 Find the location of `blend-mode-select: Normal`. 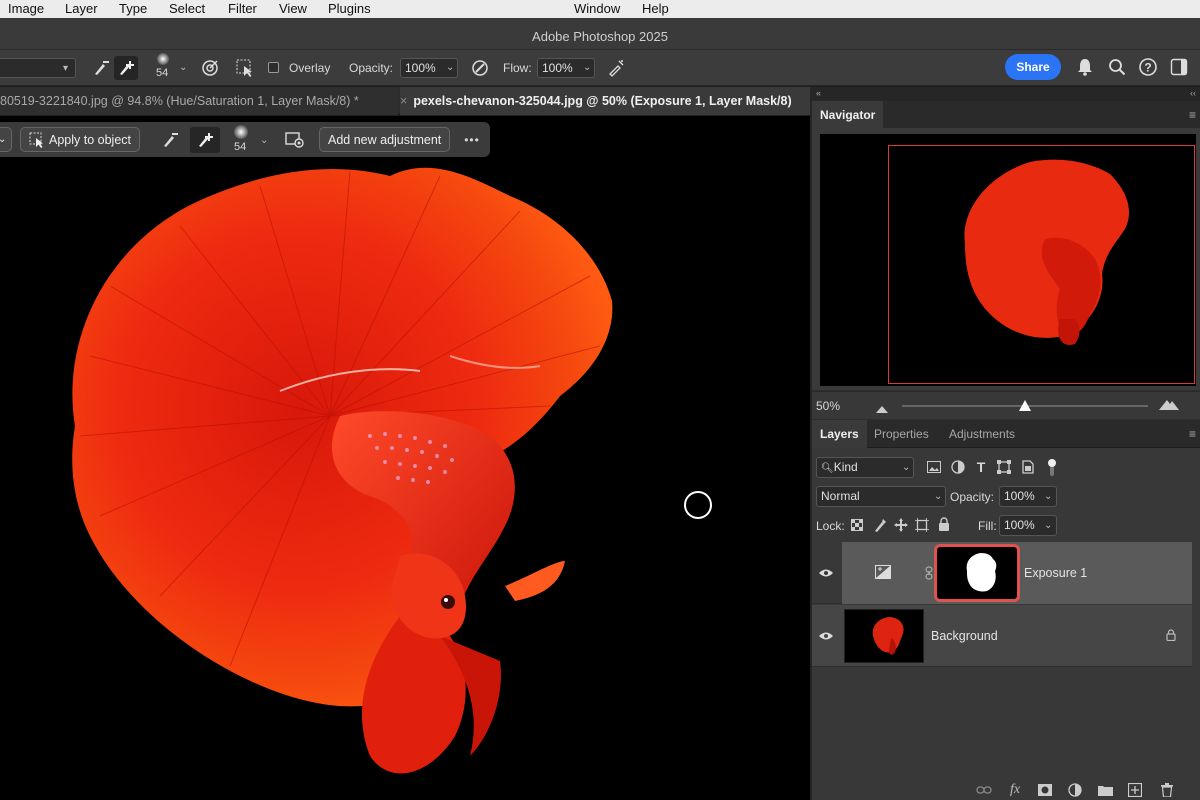

blend-mode-select: Normal is located at coordinates (881, 496).